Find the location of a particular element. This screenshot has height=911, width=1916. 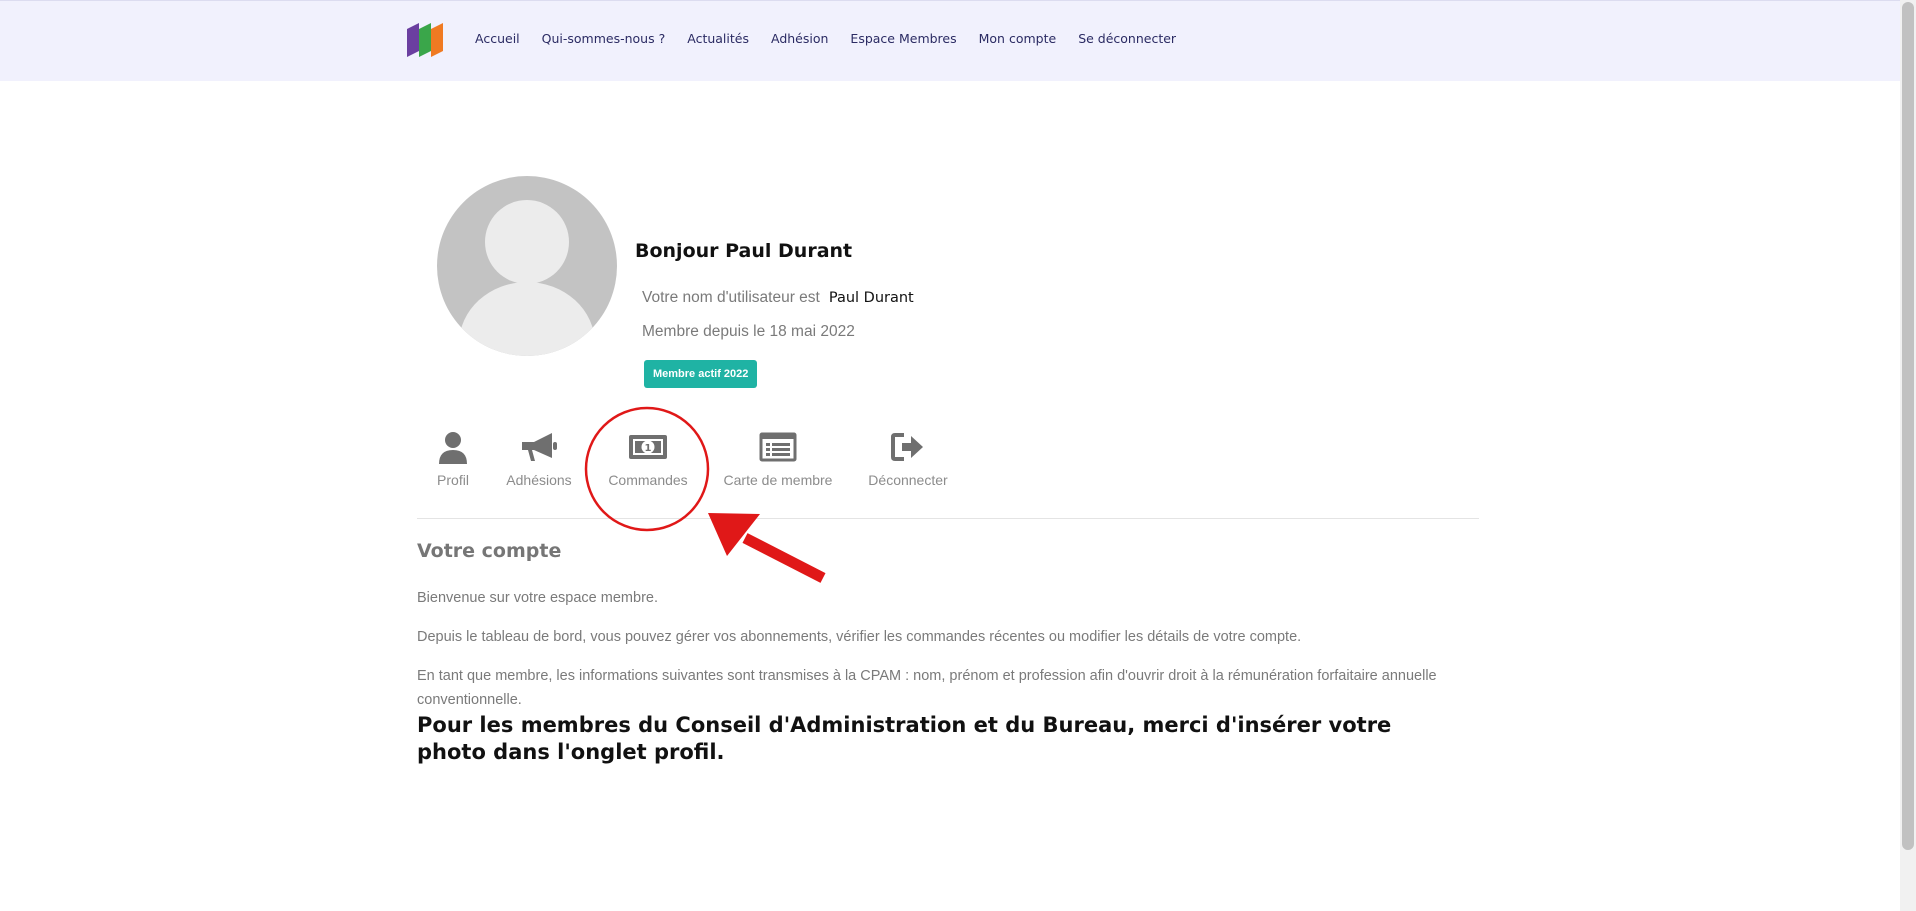

greeting: Bonjour Paul Durant is located at coordinates (744, 251).